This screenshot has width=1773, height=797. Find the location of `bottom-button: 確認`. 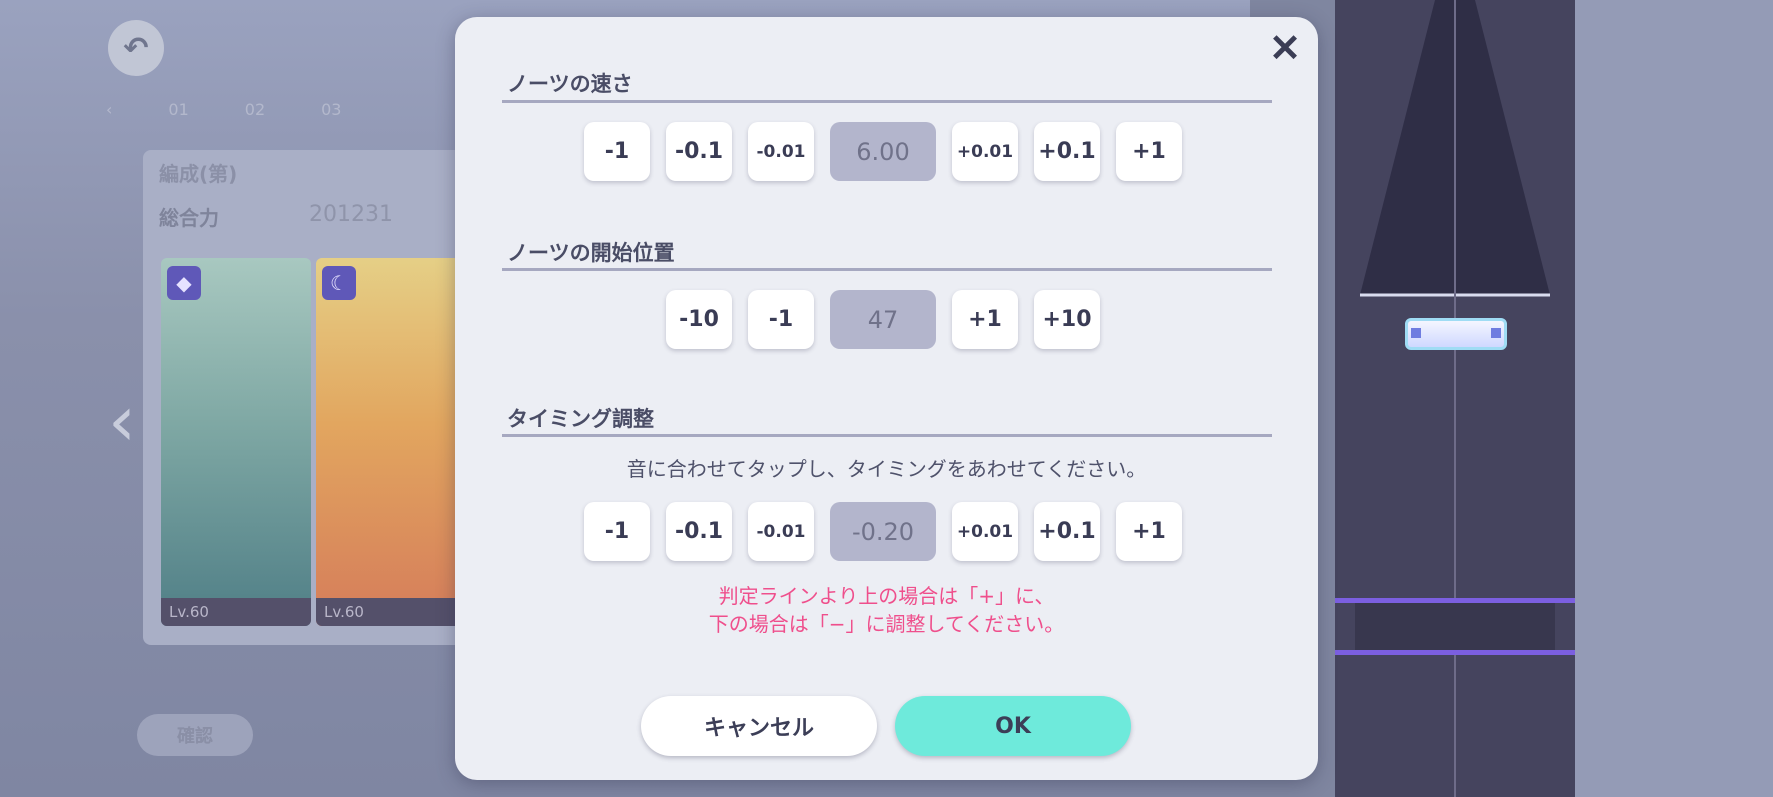

bottom-button: 確認 is located at coordinates (195, 735).